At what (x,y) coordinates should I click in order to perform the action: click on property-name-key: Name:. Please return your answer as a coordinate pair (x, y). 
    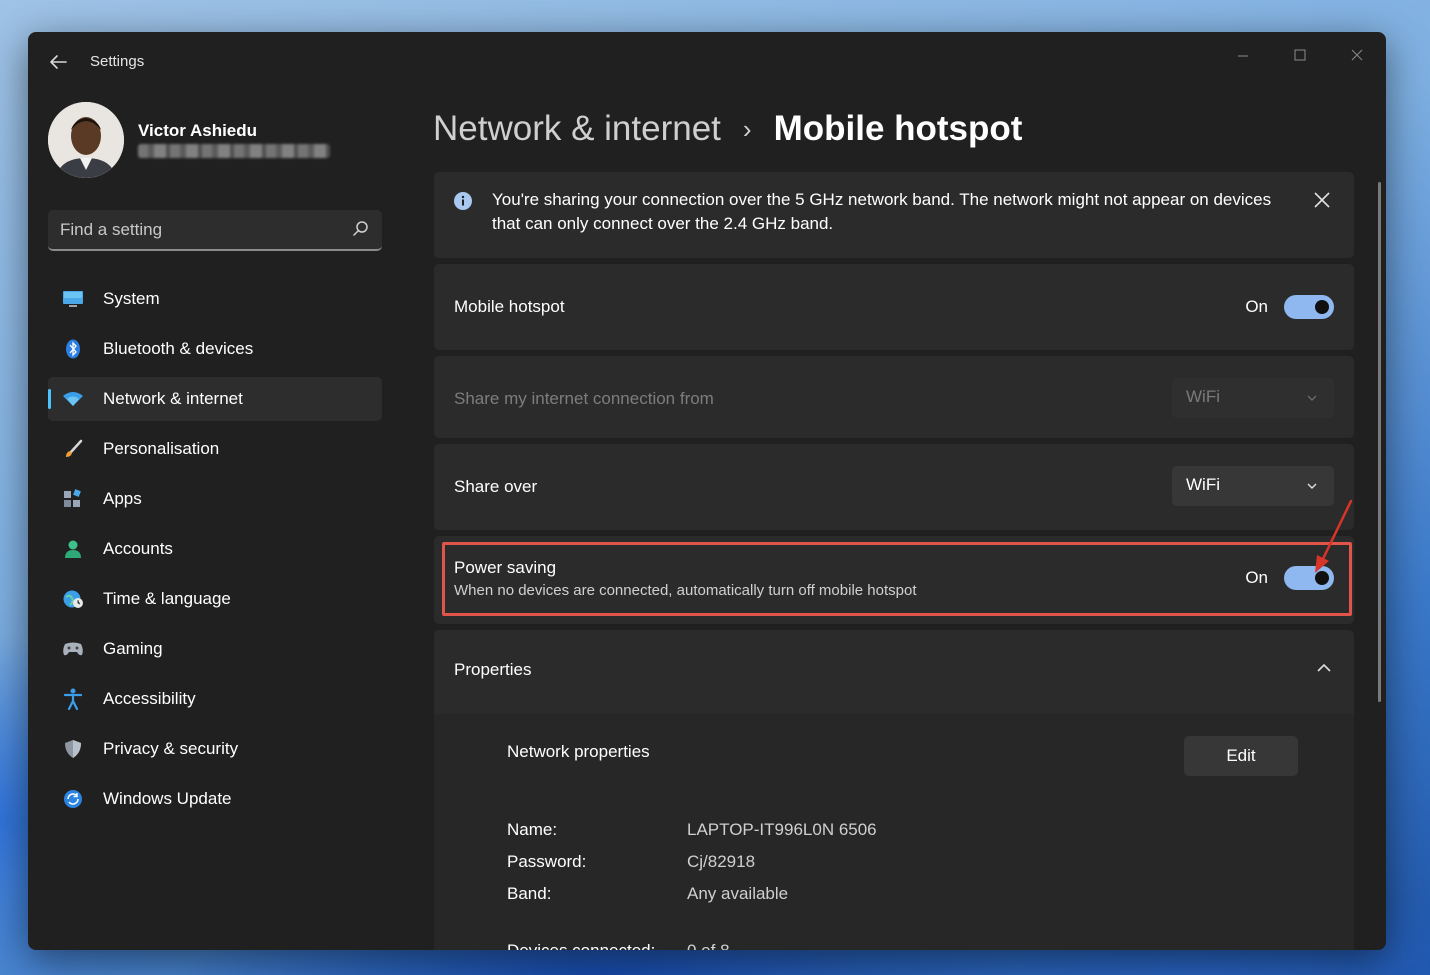
    Looking at the image, I should click on (532, 829).